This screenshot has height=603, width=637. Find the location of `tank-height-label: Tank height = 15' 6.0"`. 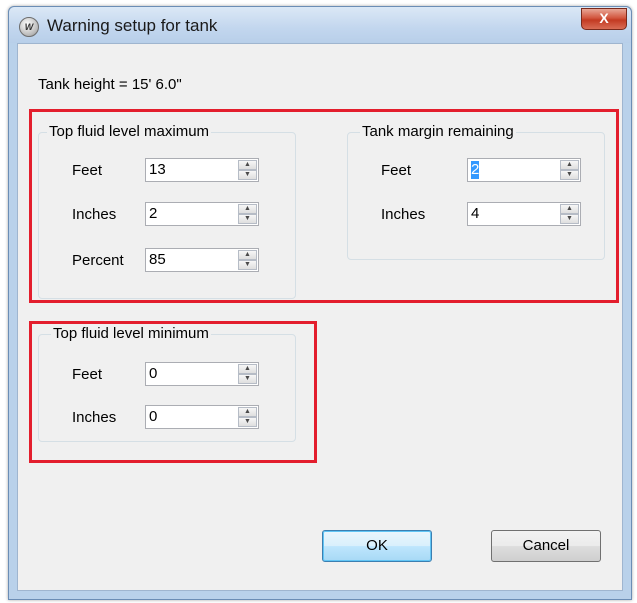

tank-height-label: Tank height = 15' 6.0" is located at coordinates (110, 84).